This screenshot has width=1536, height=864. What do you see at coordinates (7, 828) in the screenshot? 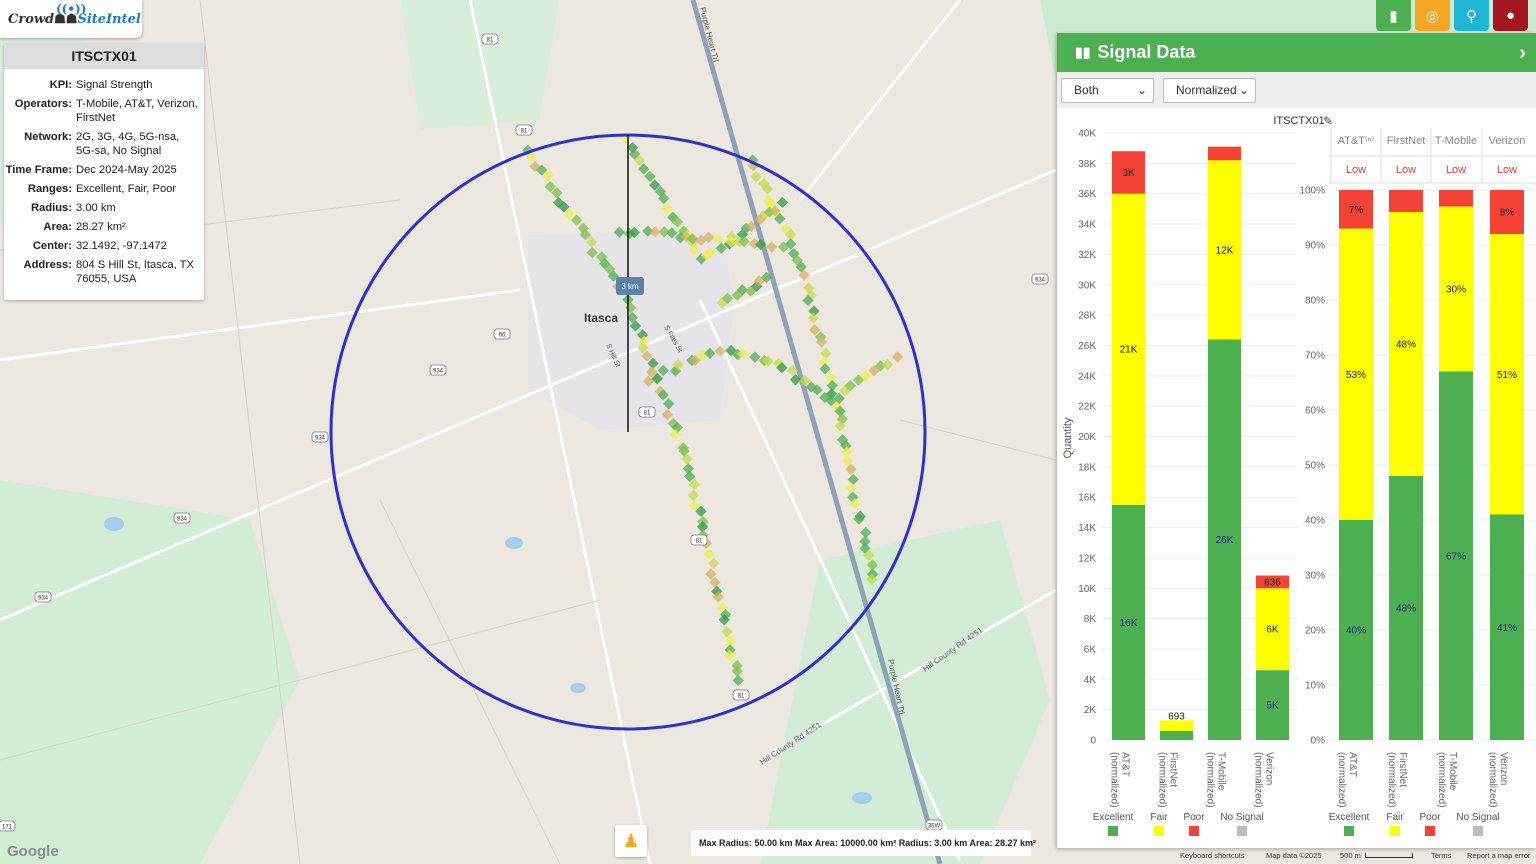
I see `route-shield-label: 171` at bounding box center [7, 828].